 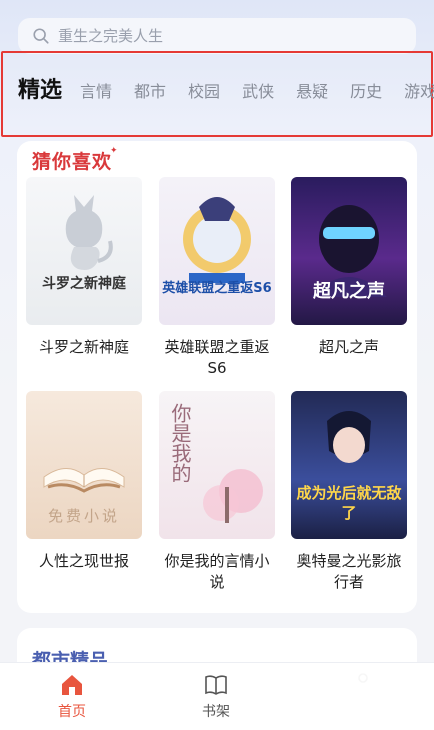 What do you see at coordinates (41, 36) in the screenshot?
I see `search-icon` at bounding box center [41, 36].